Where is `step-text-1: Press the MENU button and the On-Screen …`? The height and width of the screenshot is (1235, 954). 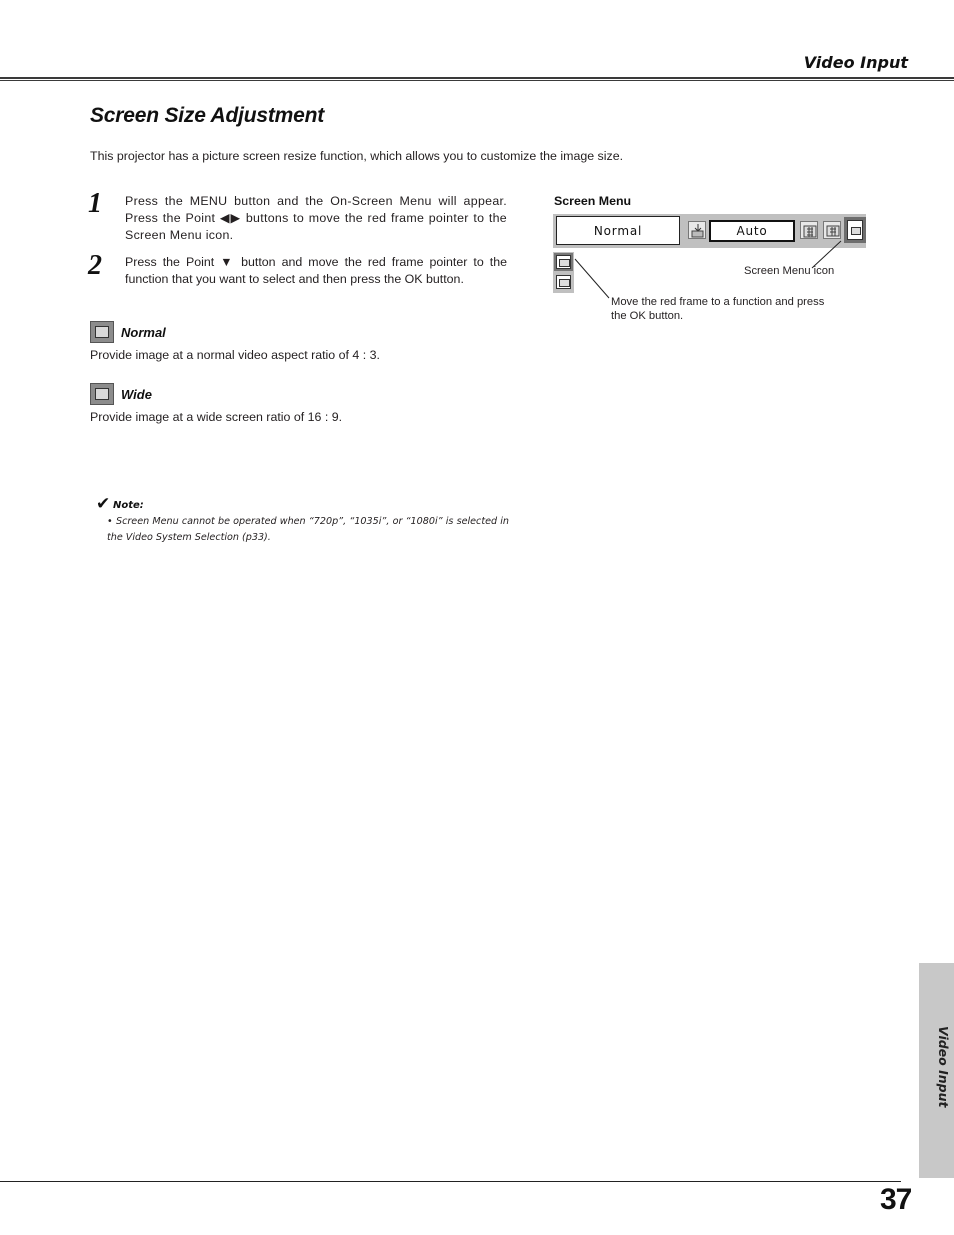 step-text-1: Press the MENU button and the On-Screen … is located at coordinates (316, 218).